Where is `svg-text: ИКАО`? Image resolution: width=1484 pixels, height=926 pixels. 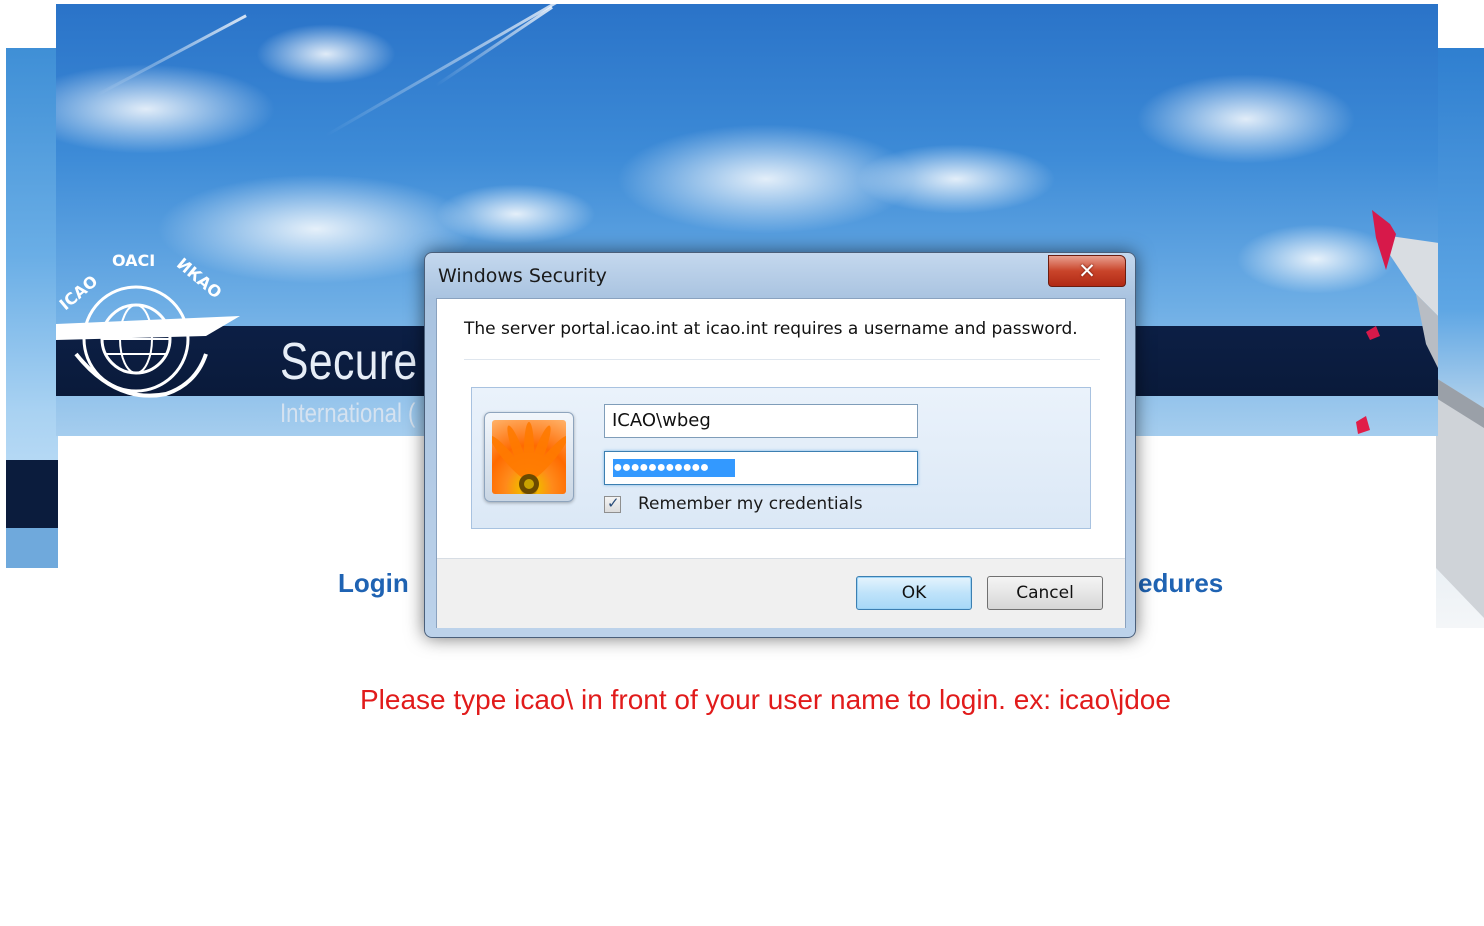 svg-text: ИКАО is located at coordinates (199, 278).